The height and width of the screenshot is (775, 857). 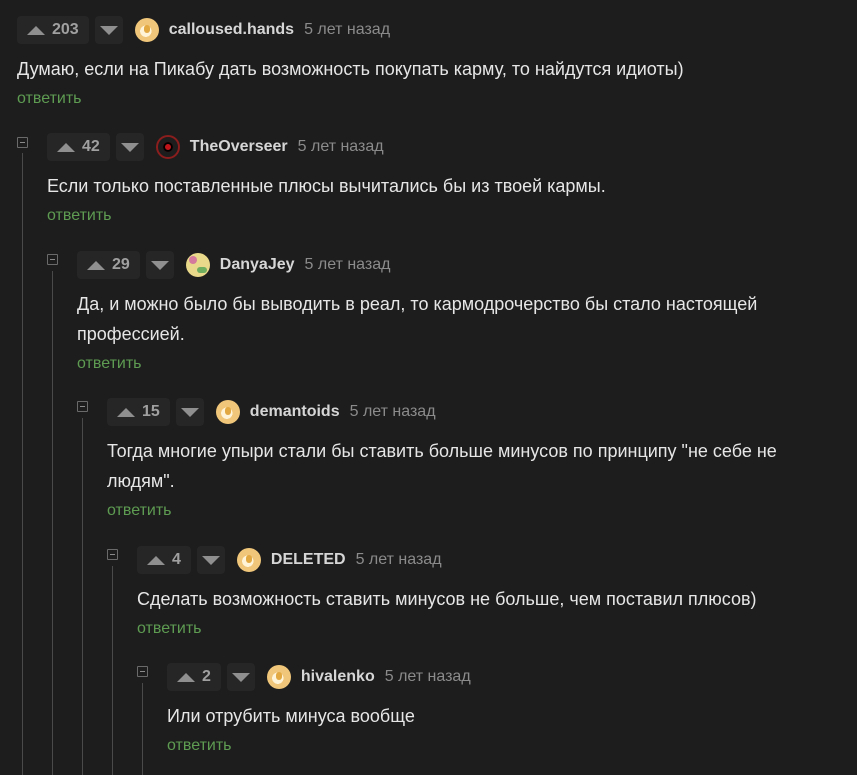 I want to click on rating-block: 42, so click(x=78, y=147).